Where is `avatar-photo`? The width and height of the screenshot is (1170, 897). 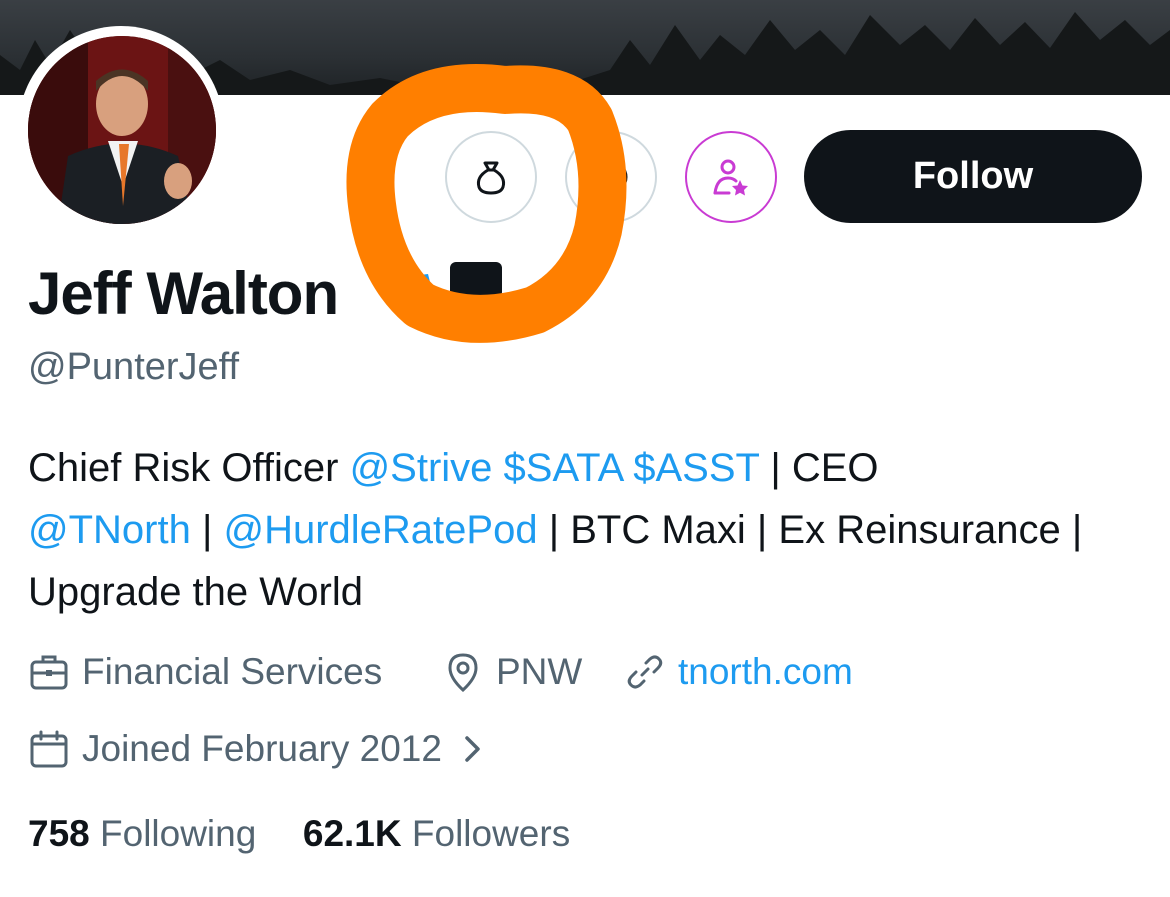
avatar-photo is located at coordinates (122, 130).